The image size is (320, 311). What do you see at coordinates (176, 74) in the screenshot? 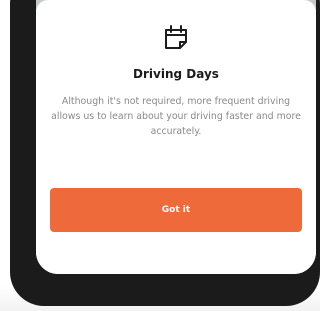
I see `modal-title: Driving Days` at bounding box center [176, 74].